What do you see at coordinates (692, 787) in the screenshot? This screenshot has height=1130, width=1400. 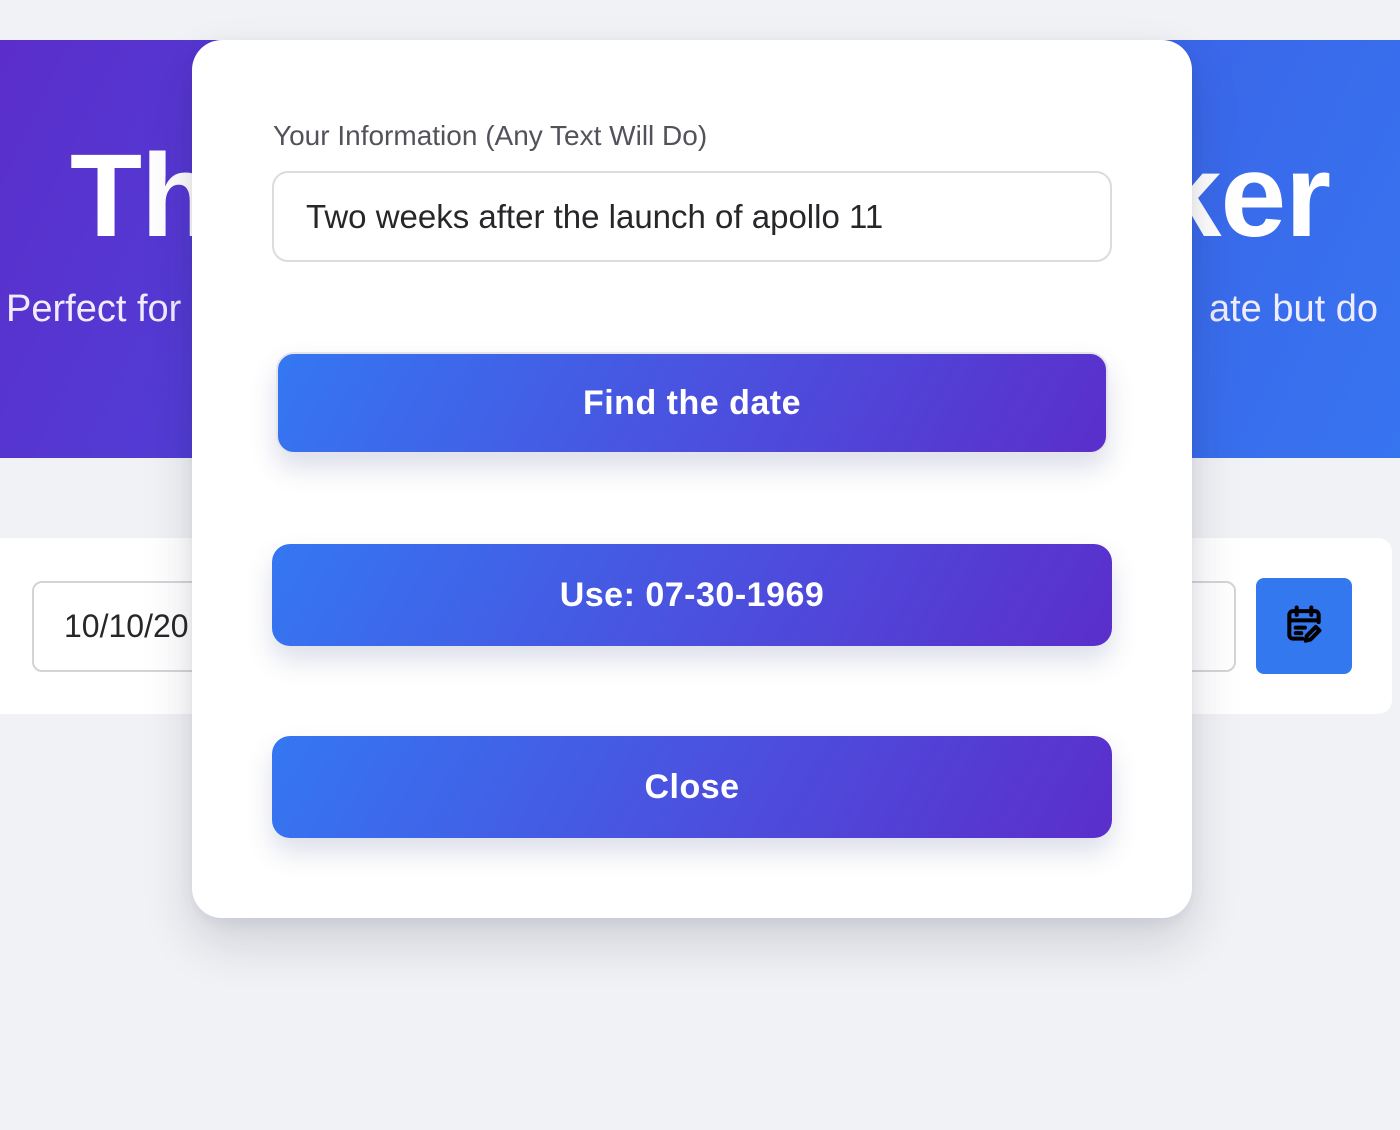 I see `close-button: Close` at bounding box center [692, 787].